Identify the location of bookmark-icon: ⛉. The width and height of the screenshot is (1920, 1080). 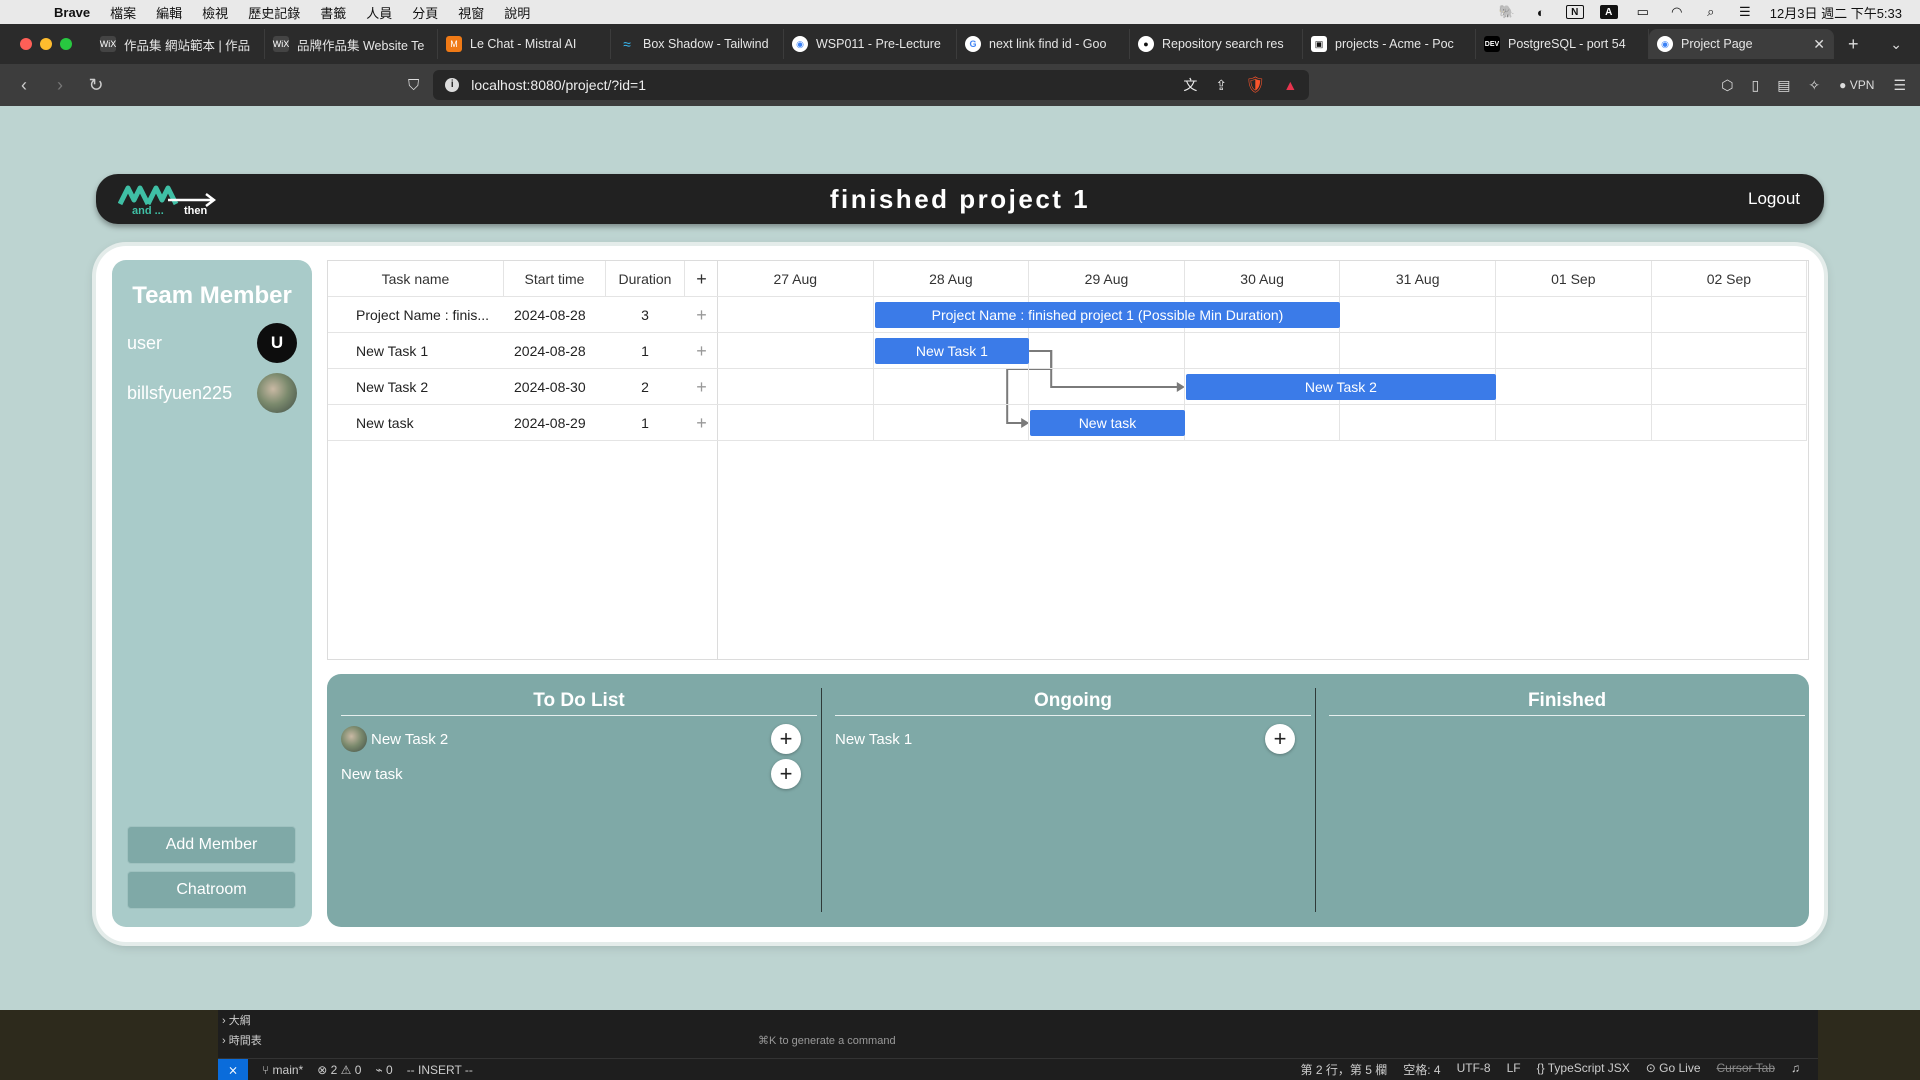
(413, 85).